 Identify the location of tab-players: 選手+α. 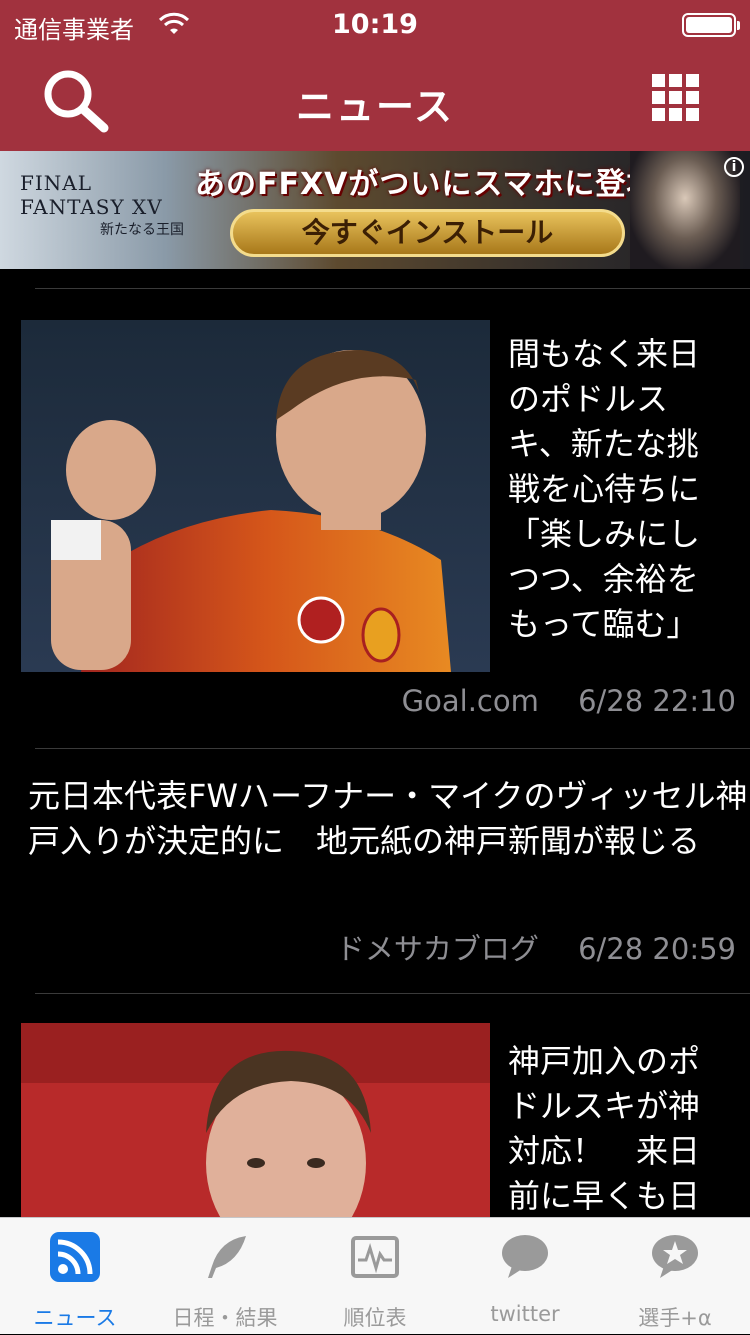
(675, 1276).